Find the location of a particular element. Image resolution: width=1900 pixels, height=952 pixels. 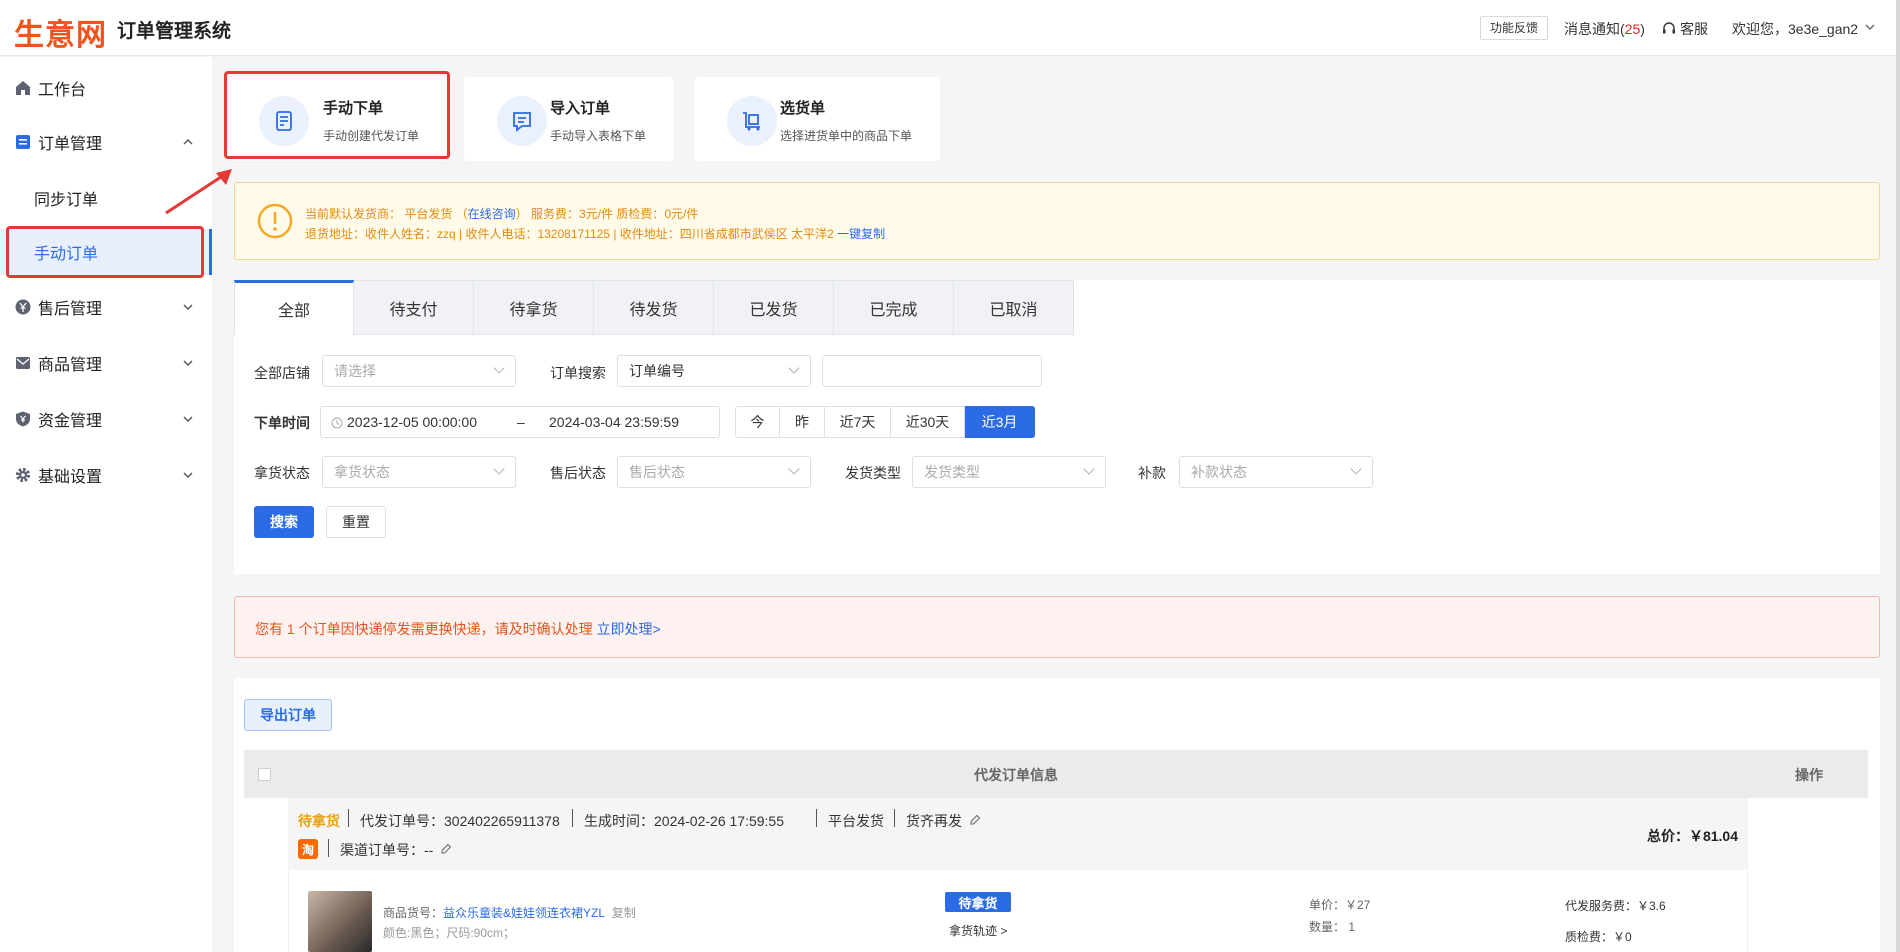

refund-status-select: 补款状态 is located at coordinates (1276, 472).